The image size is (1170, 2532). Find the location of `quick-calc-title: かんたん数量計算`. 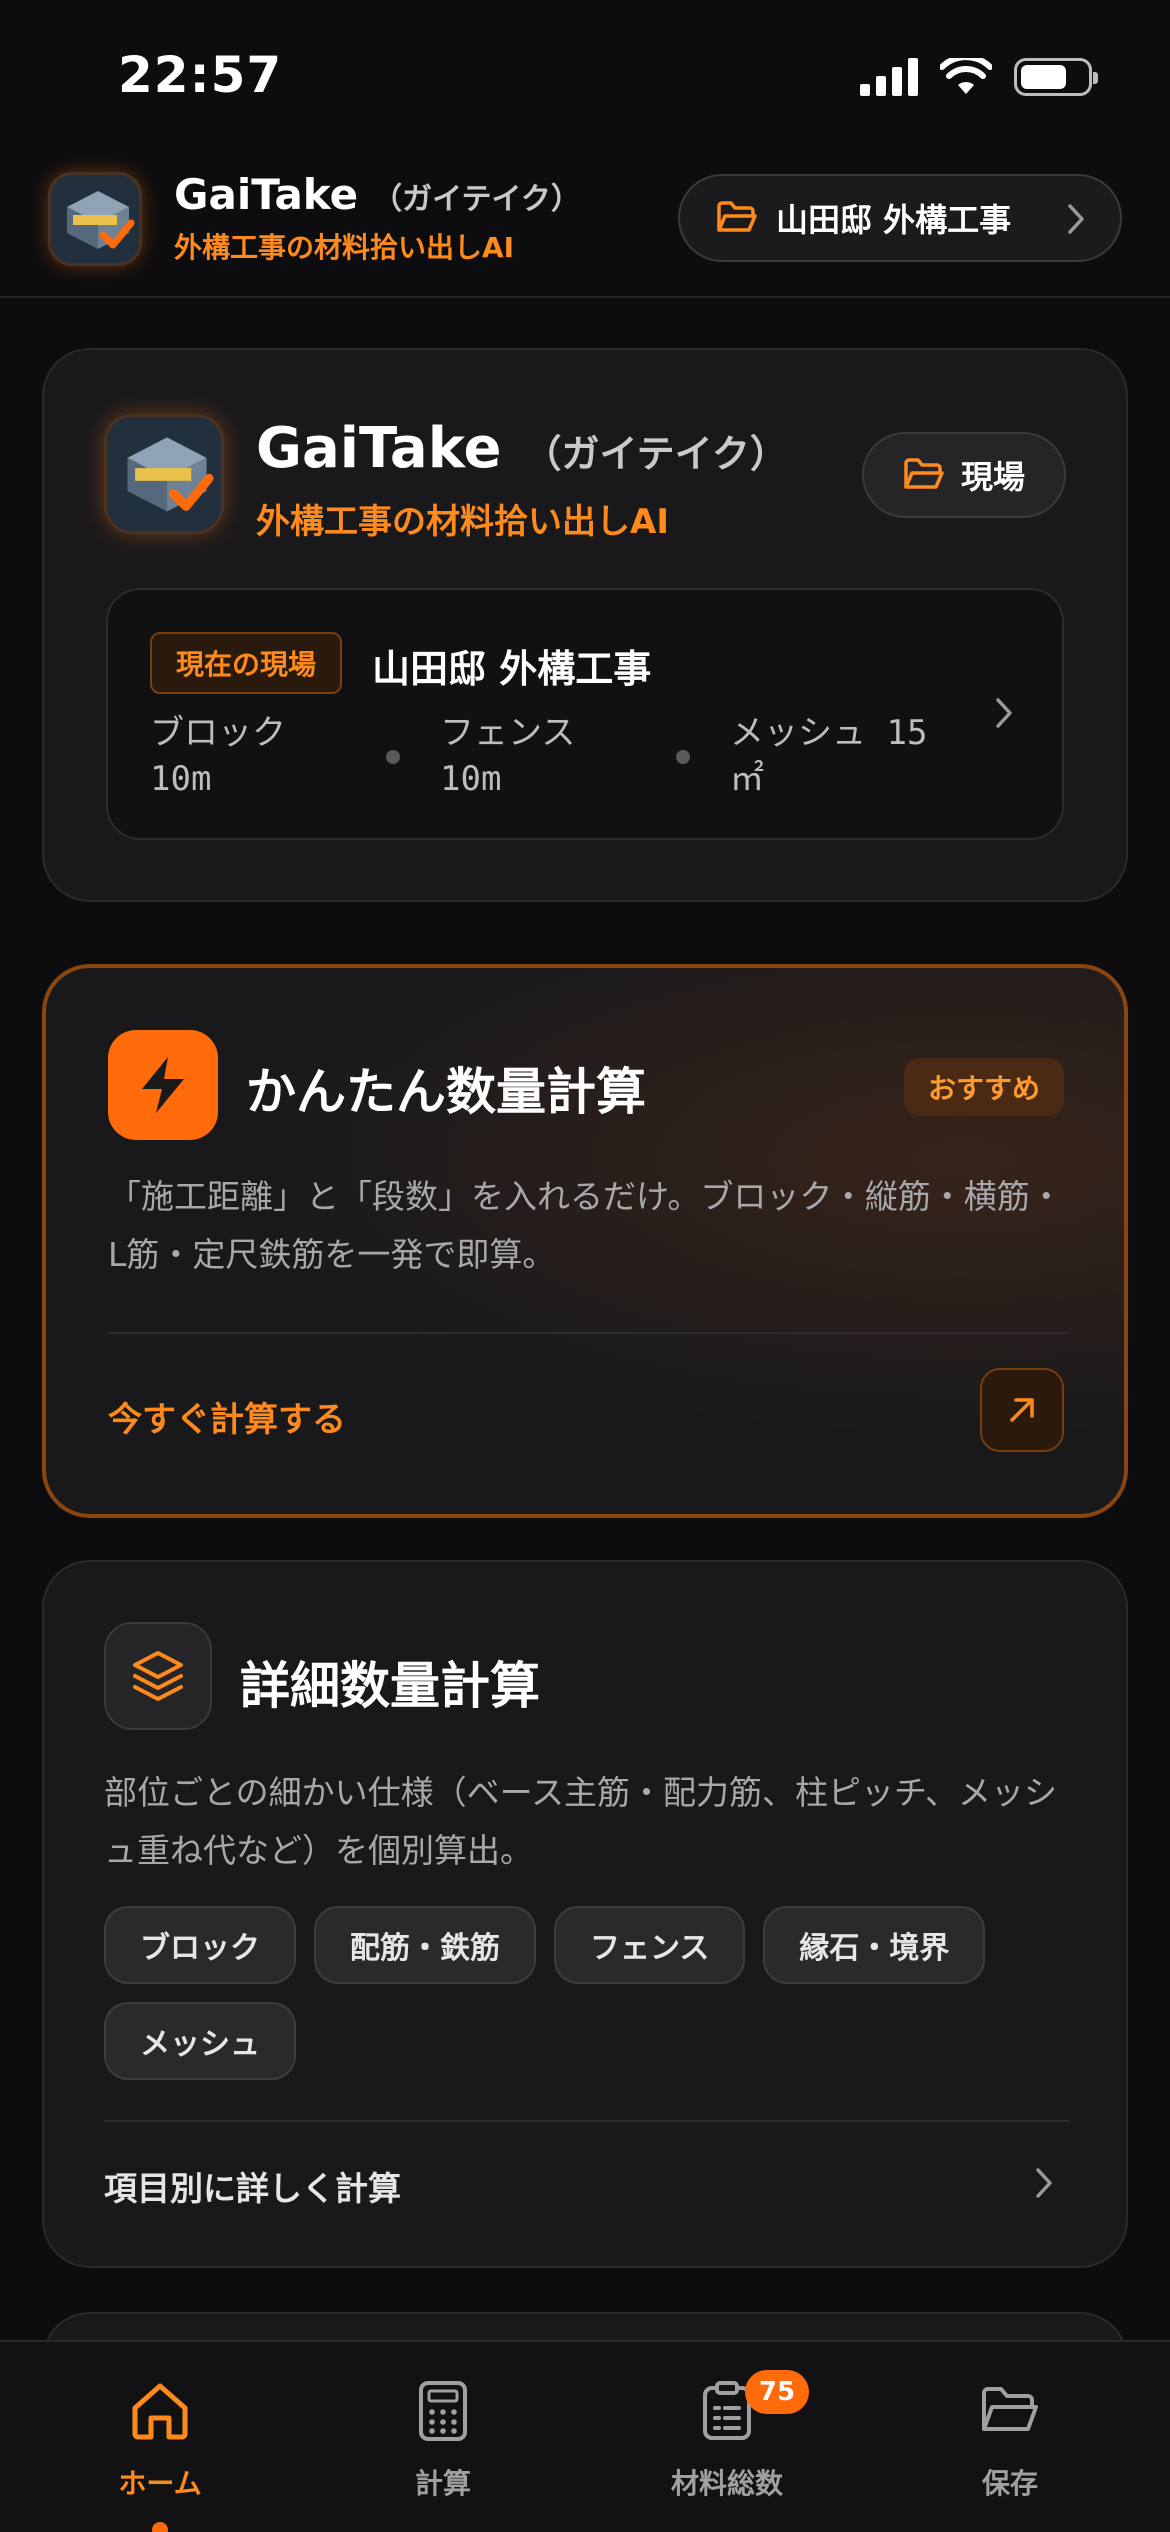

quick-calc-title: かんたん数量計算 is located at coordinates (446, 1092).